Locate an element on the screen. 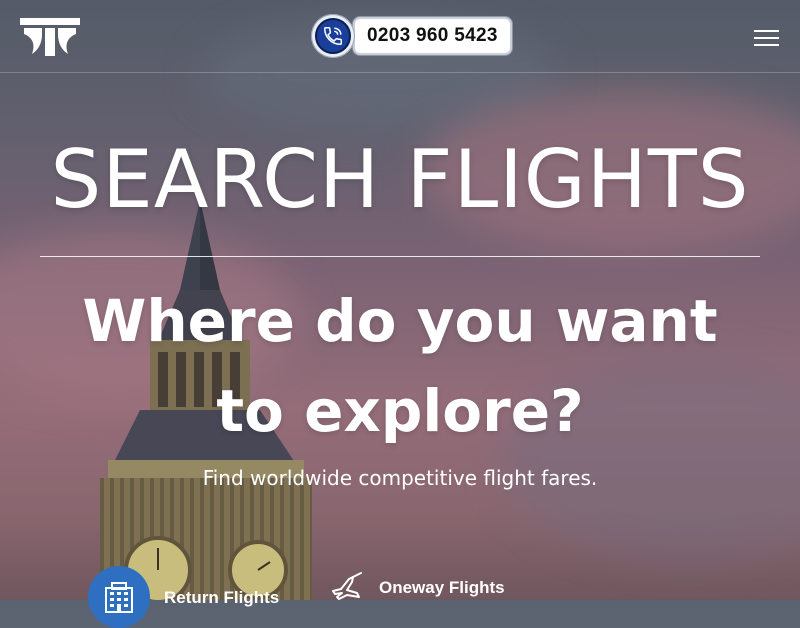 The width and height of the screenshot is (800, 628). site-header: 0203 960 5423 is located at coordinates (400, 36).